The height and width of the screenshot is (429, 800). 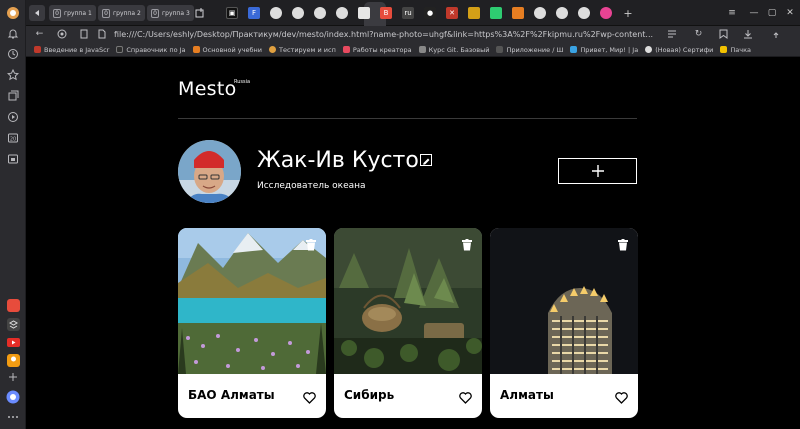 I want to click on app-avatar-icon, so click(x=13, y=360).